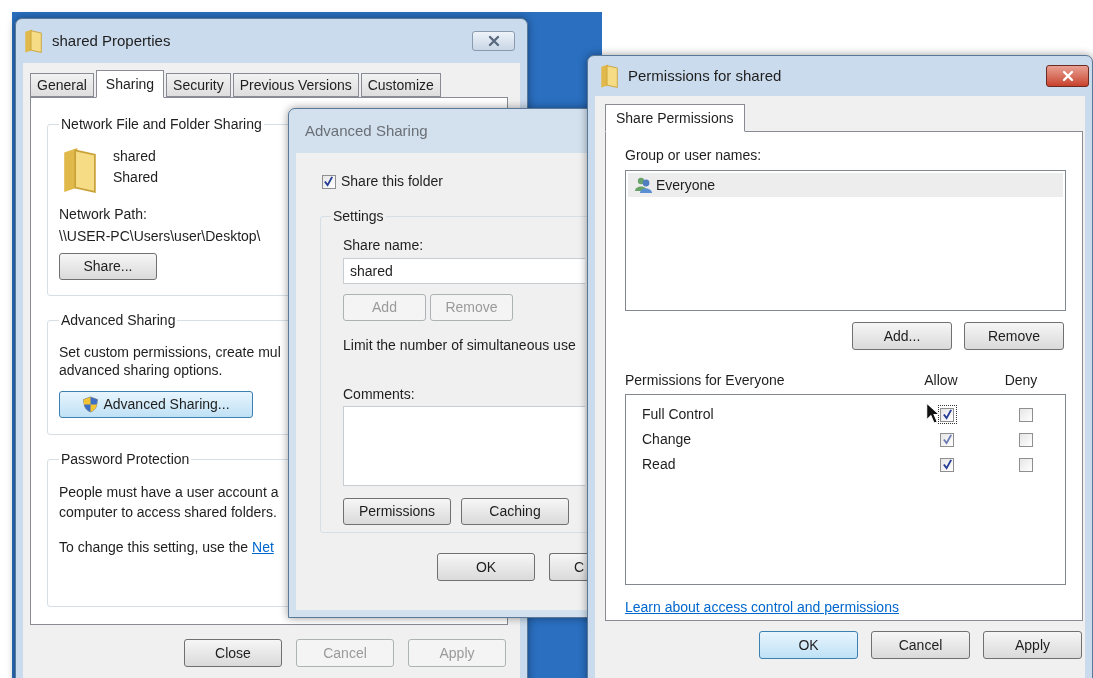 The image size is (1093, 678). I want to click on description-text: Limit the number of simultaneous use, so click(460, 345).